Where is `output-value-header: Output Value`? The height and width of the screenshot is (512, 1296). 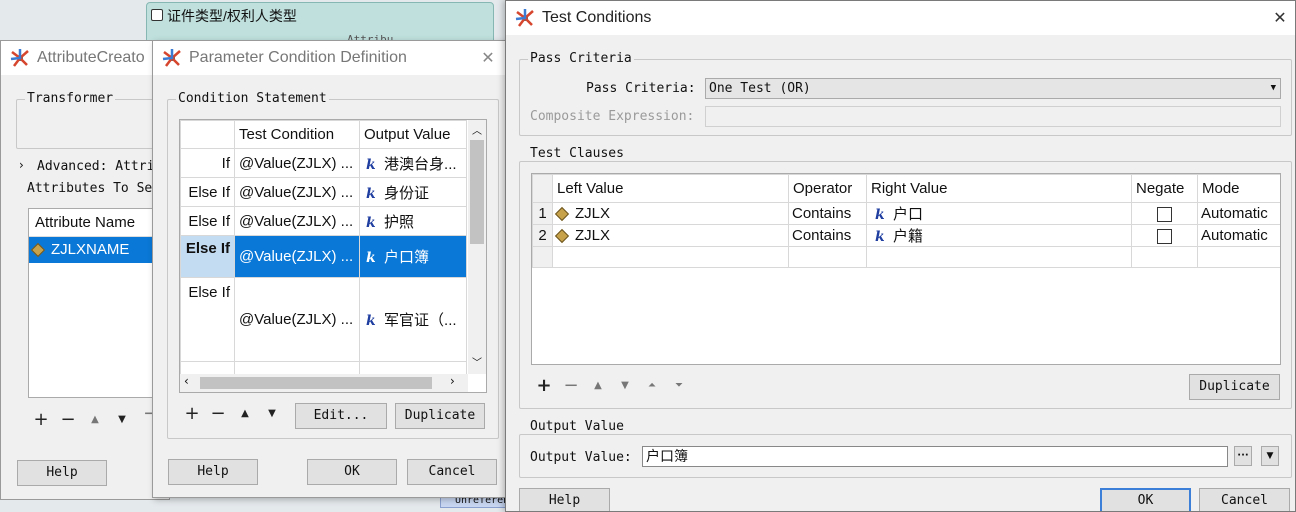 output-value-header: Output Value is located at coordinates (413, 134).